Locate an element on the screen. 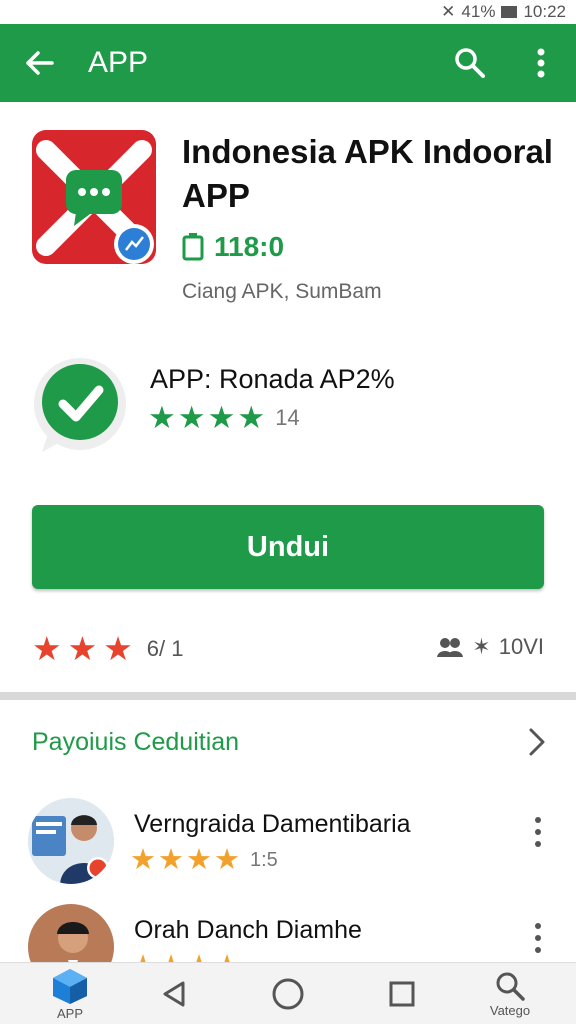 The image size is (576, 1024). review-stars: ★ ★ ★ 6/ 1 is located at coordinates (107, 648).